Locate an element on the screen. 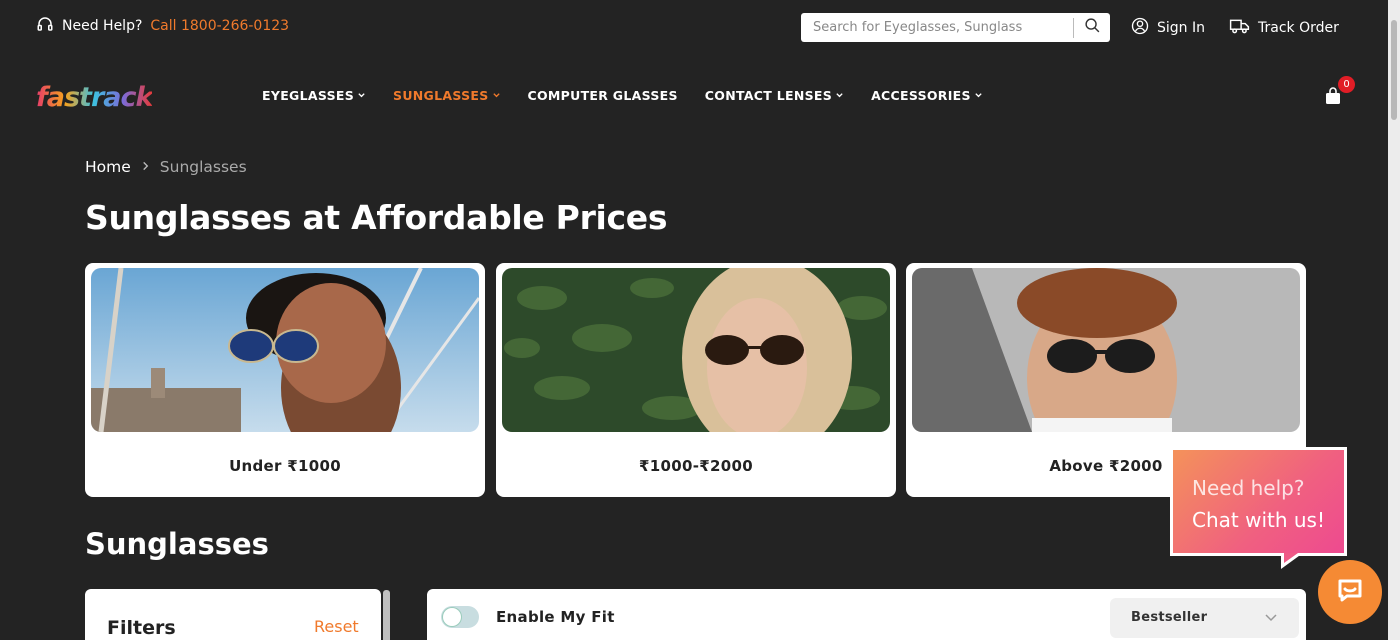  nav-label: COMPUTER GLASSES is located at coordinates (602, 95).